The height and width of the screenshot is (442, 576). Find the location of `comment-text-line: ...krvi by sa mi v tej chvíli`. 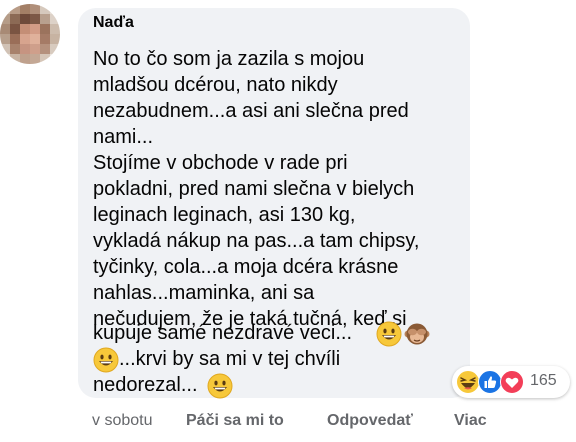

comment-text-line: ...krvi by sa mi v tej chvíli is located at coordinates (230, 359).